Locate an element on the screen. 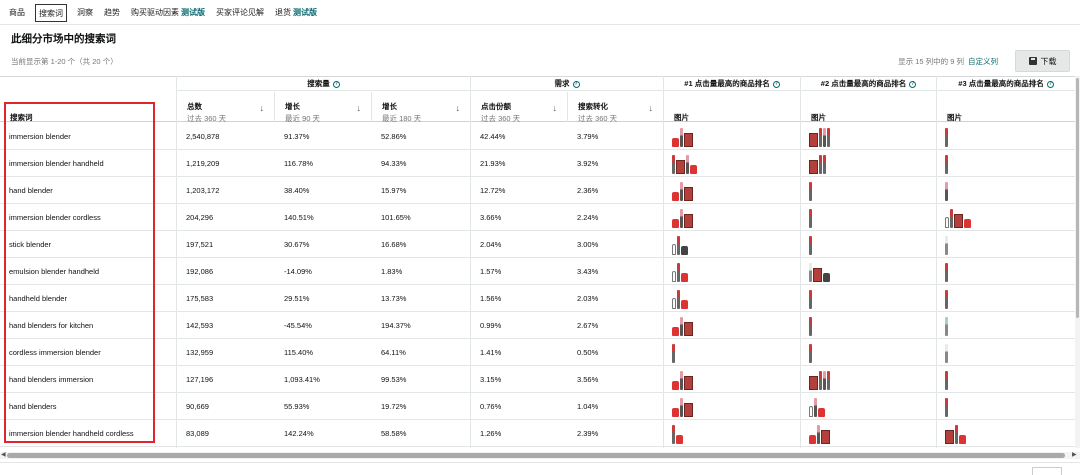  vertical-scroll-thumb is located at coordinates (1077, 198).